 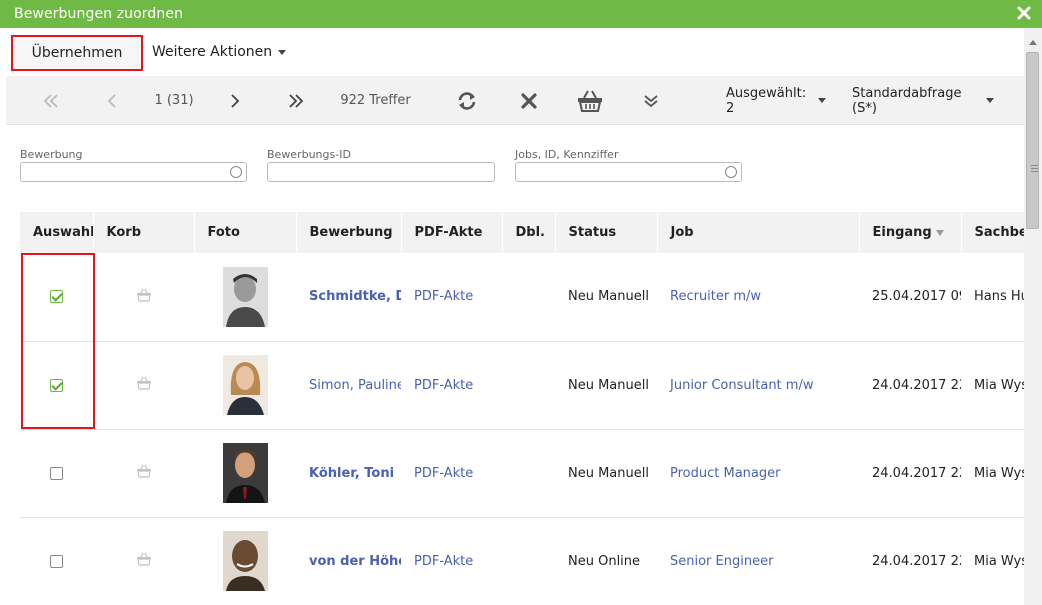 I want to click on cell-application: Schmidtke, Da, so click(x=348, y=297).